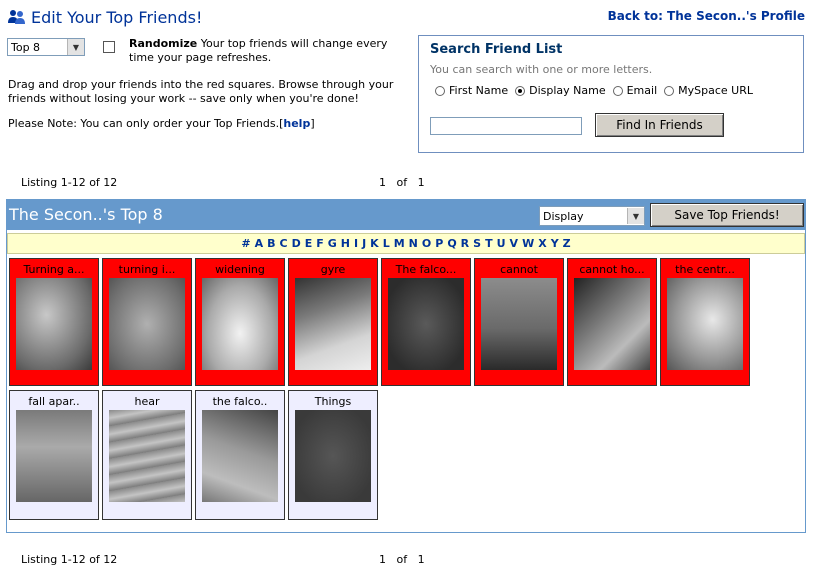 The width and height of the screenshot is (813, 572). What do you see at coordinates (567, 243) in the screenshot?
I see `alphabet-letter-link: Z` at bounding box center [567, 243].